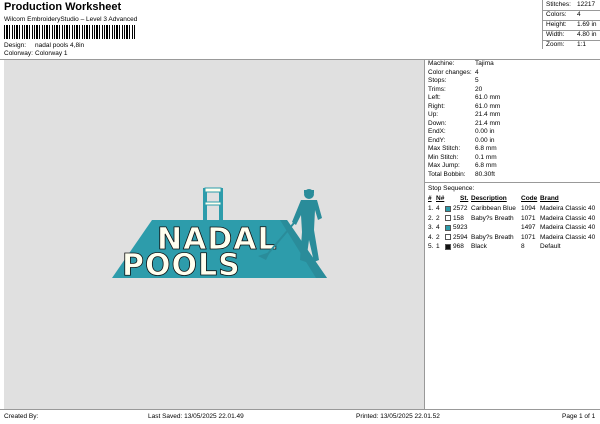 The image size is (600, 424). Describe the element at coordinates (479, 246) in the screenshot. I see `stop-description: Black` at that location.